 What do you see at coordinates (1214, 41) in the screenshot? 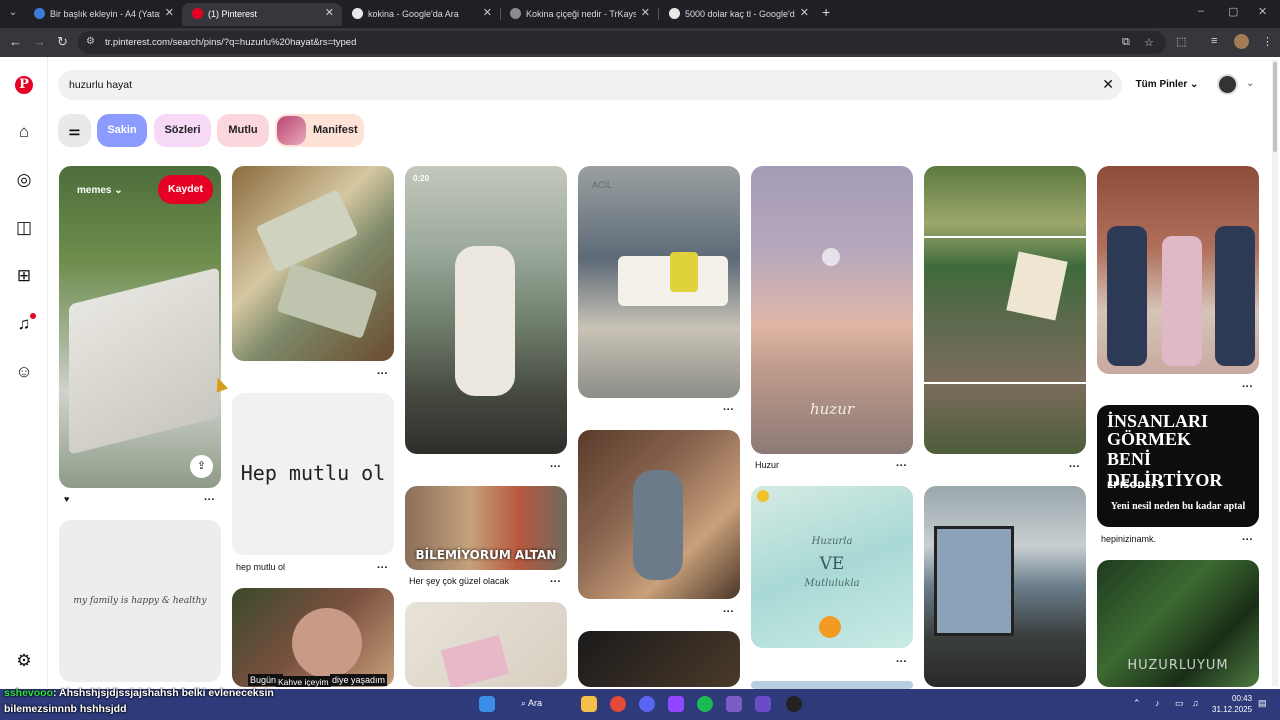
I see `media-controls-icon: ≡` at bounding box center [1214, 41].